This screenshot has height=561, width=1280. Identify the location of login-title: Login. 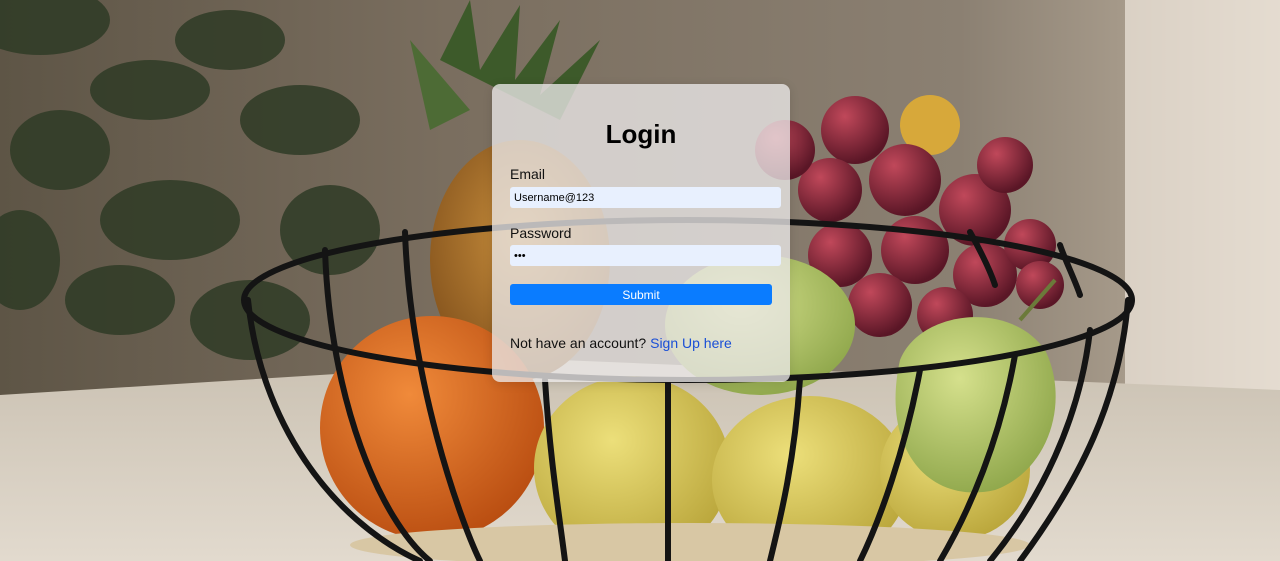
(641, 134).